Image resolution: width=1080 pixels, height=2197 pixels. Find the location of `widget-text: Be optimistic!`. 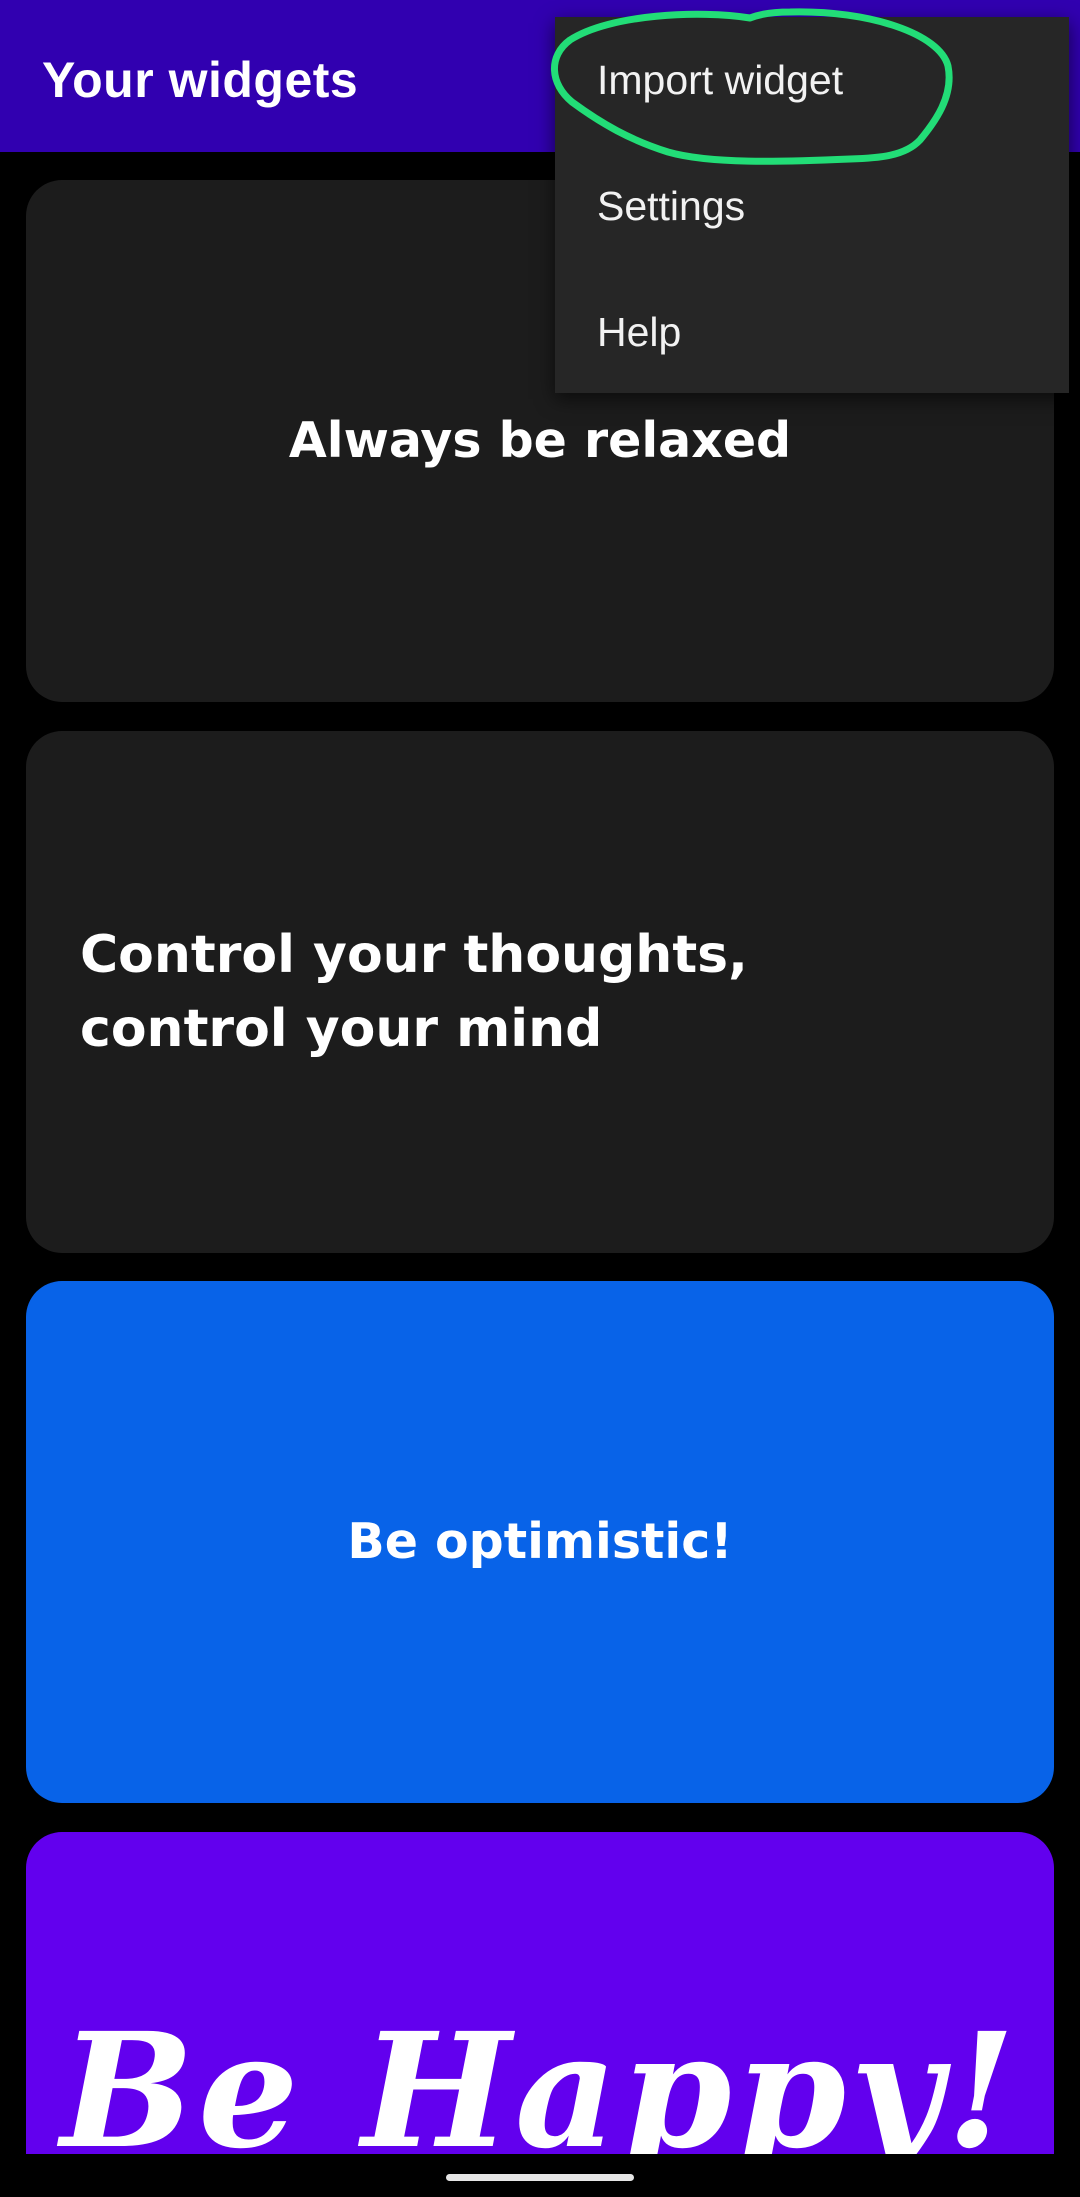

widget-text: Be optimistic! is located at coordinates (540, 1541).